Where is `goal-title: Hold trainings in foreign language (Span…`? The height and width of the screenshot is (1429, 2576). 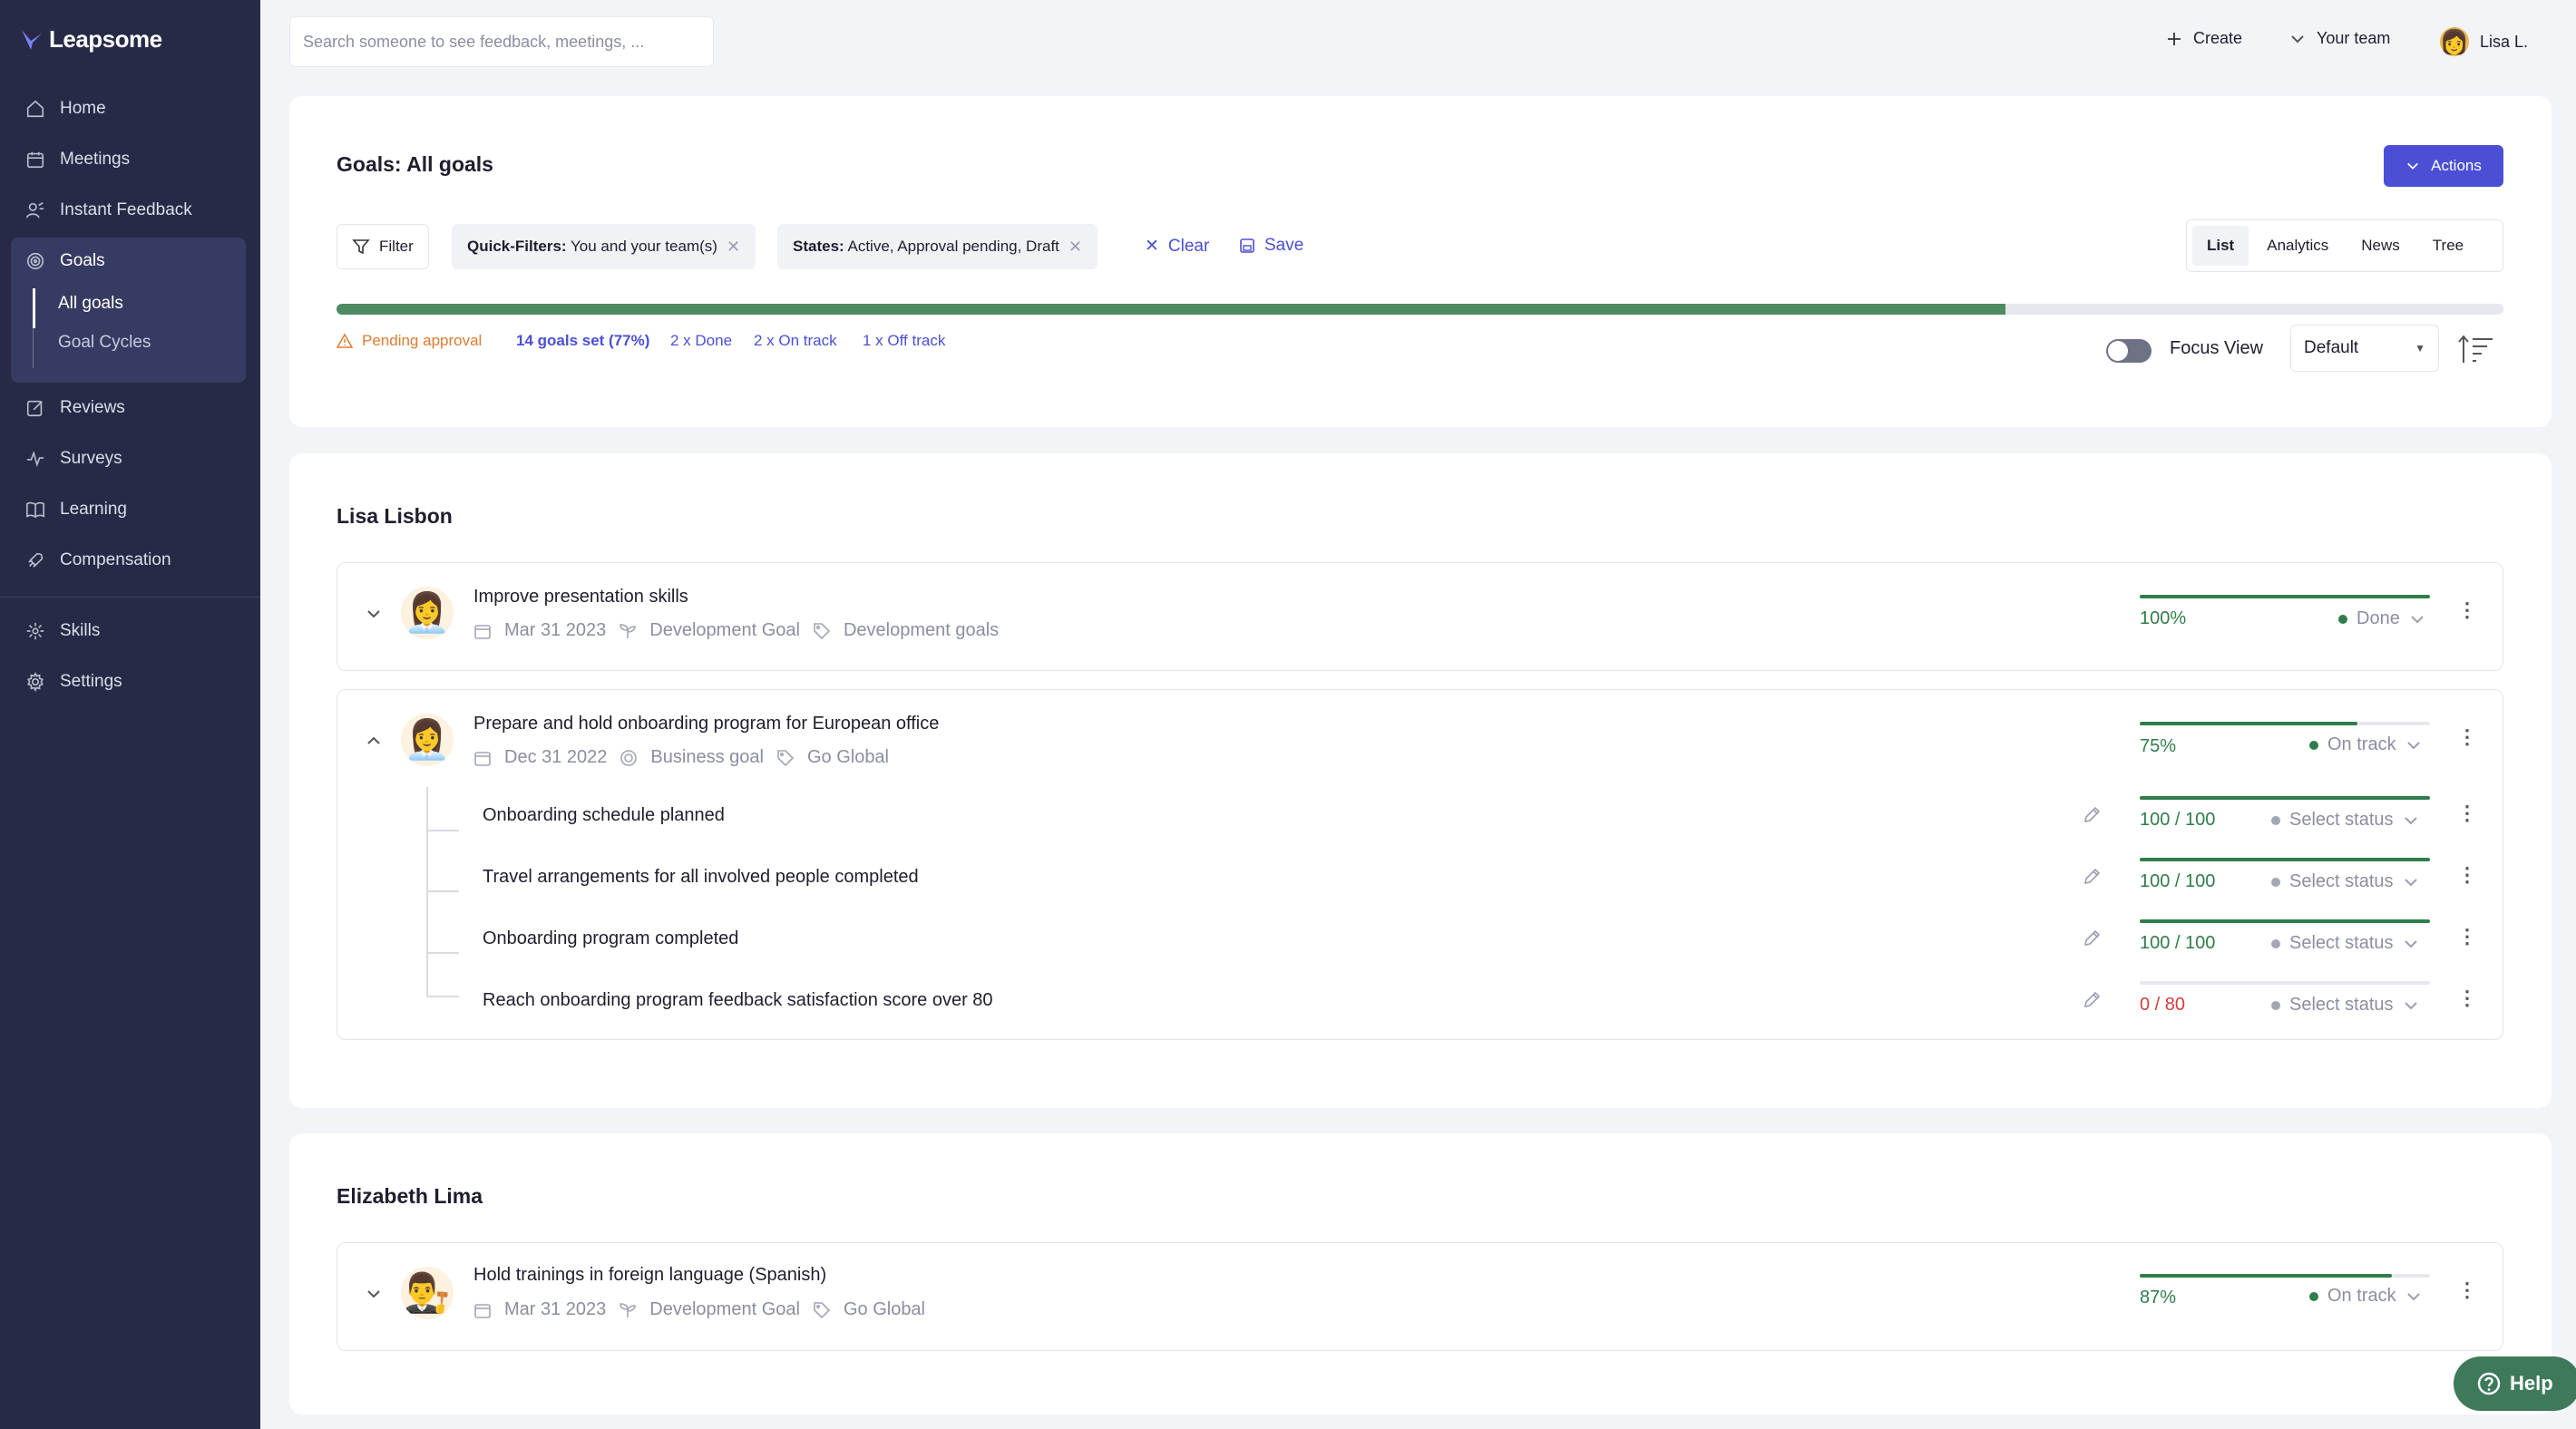
goal-title: Hold trainings in foreign language (Span… is located at coordinates (649, 1276).